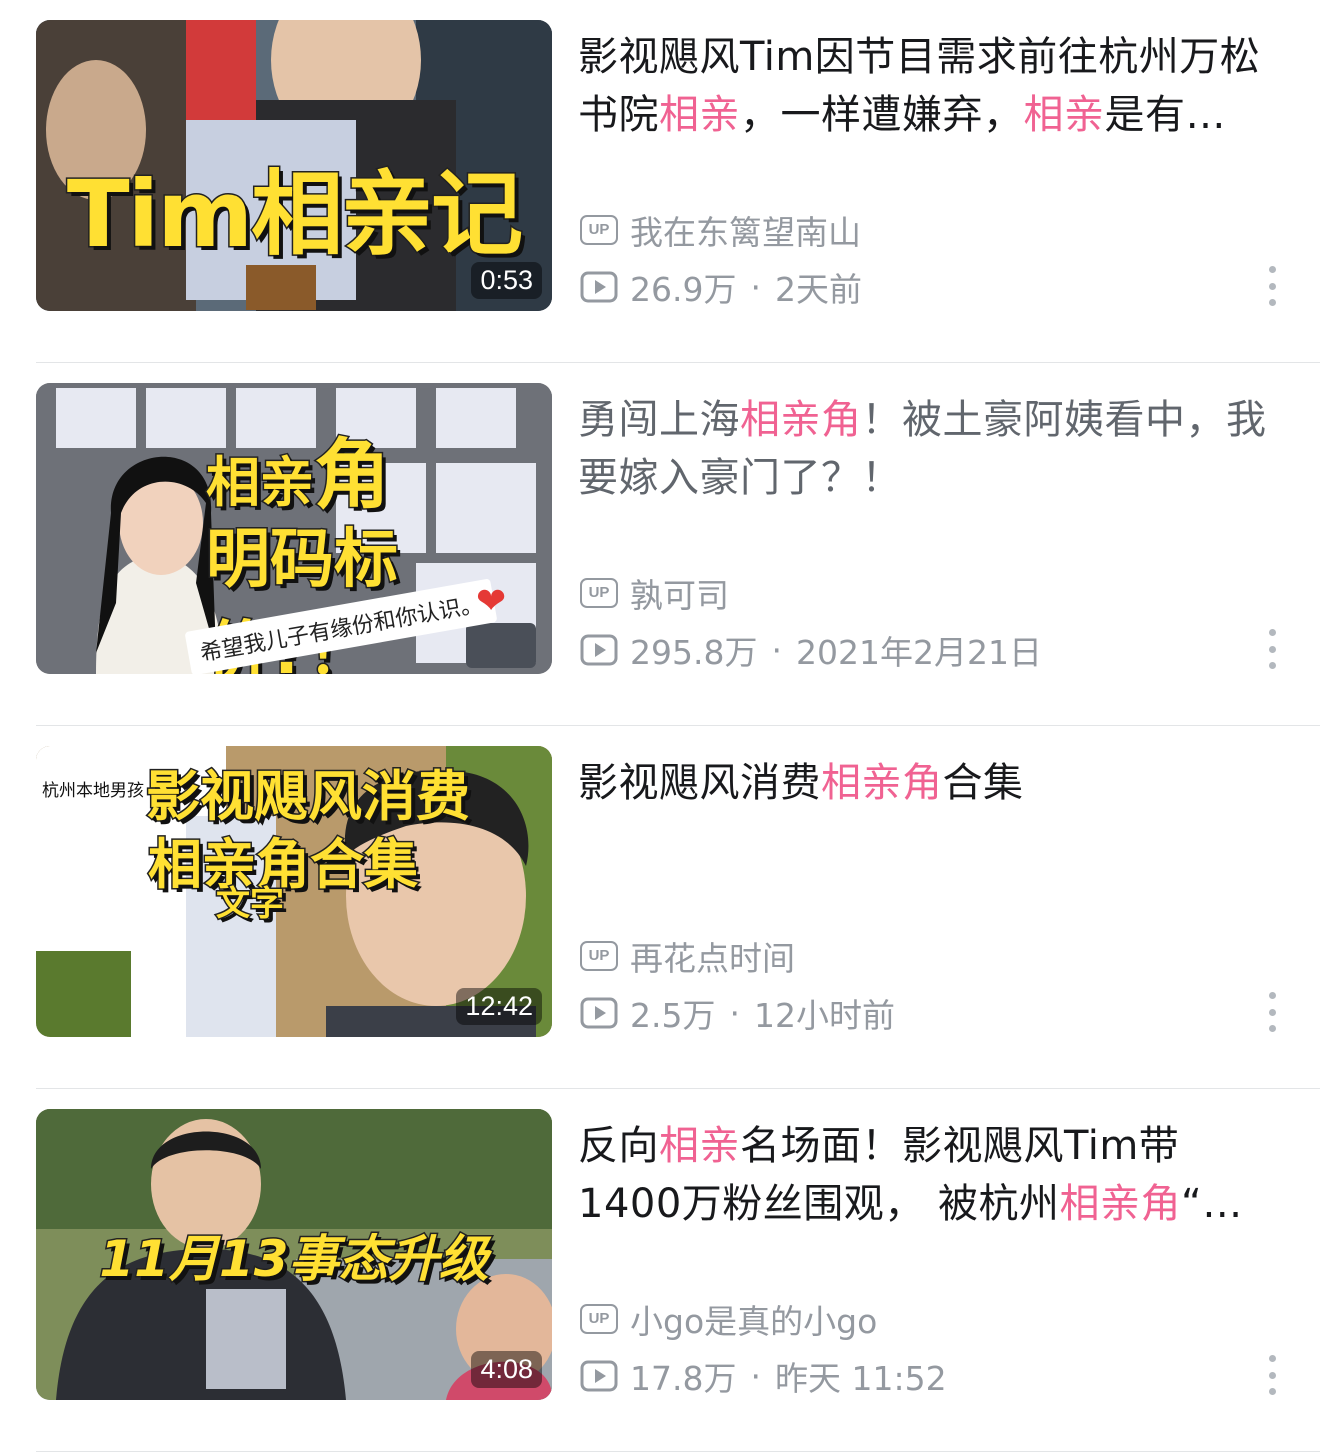 The width and height of the screenshot is (1320, 1452). What do you see at coordinates (860, 1378) in the screenshot?
I see `publish-time: 昨天 11:52` at bounding box center [860, 1378].